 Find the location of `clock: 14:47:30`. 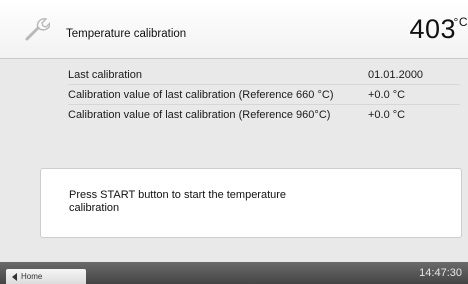

clock: 14:47:30 is located at coordinates (440, 273).